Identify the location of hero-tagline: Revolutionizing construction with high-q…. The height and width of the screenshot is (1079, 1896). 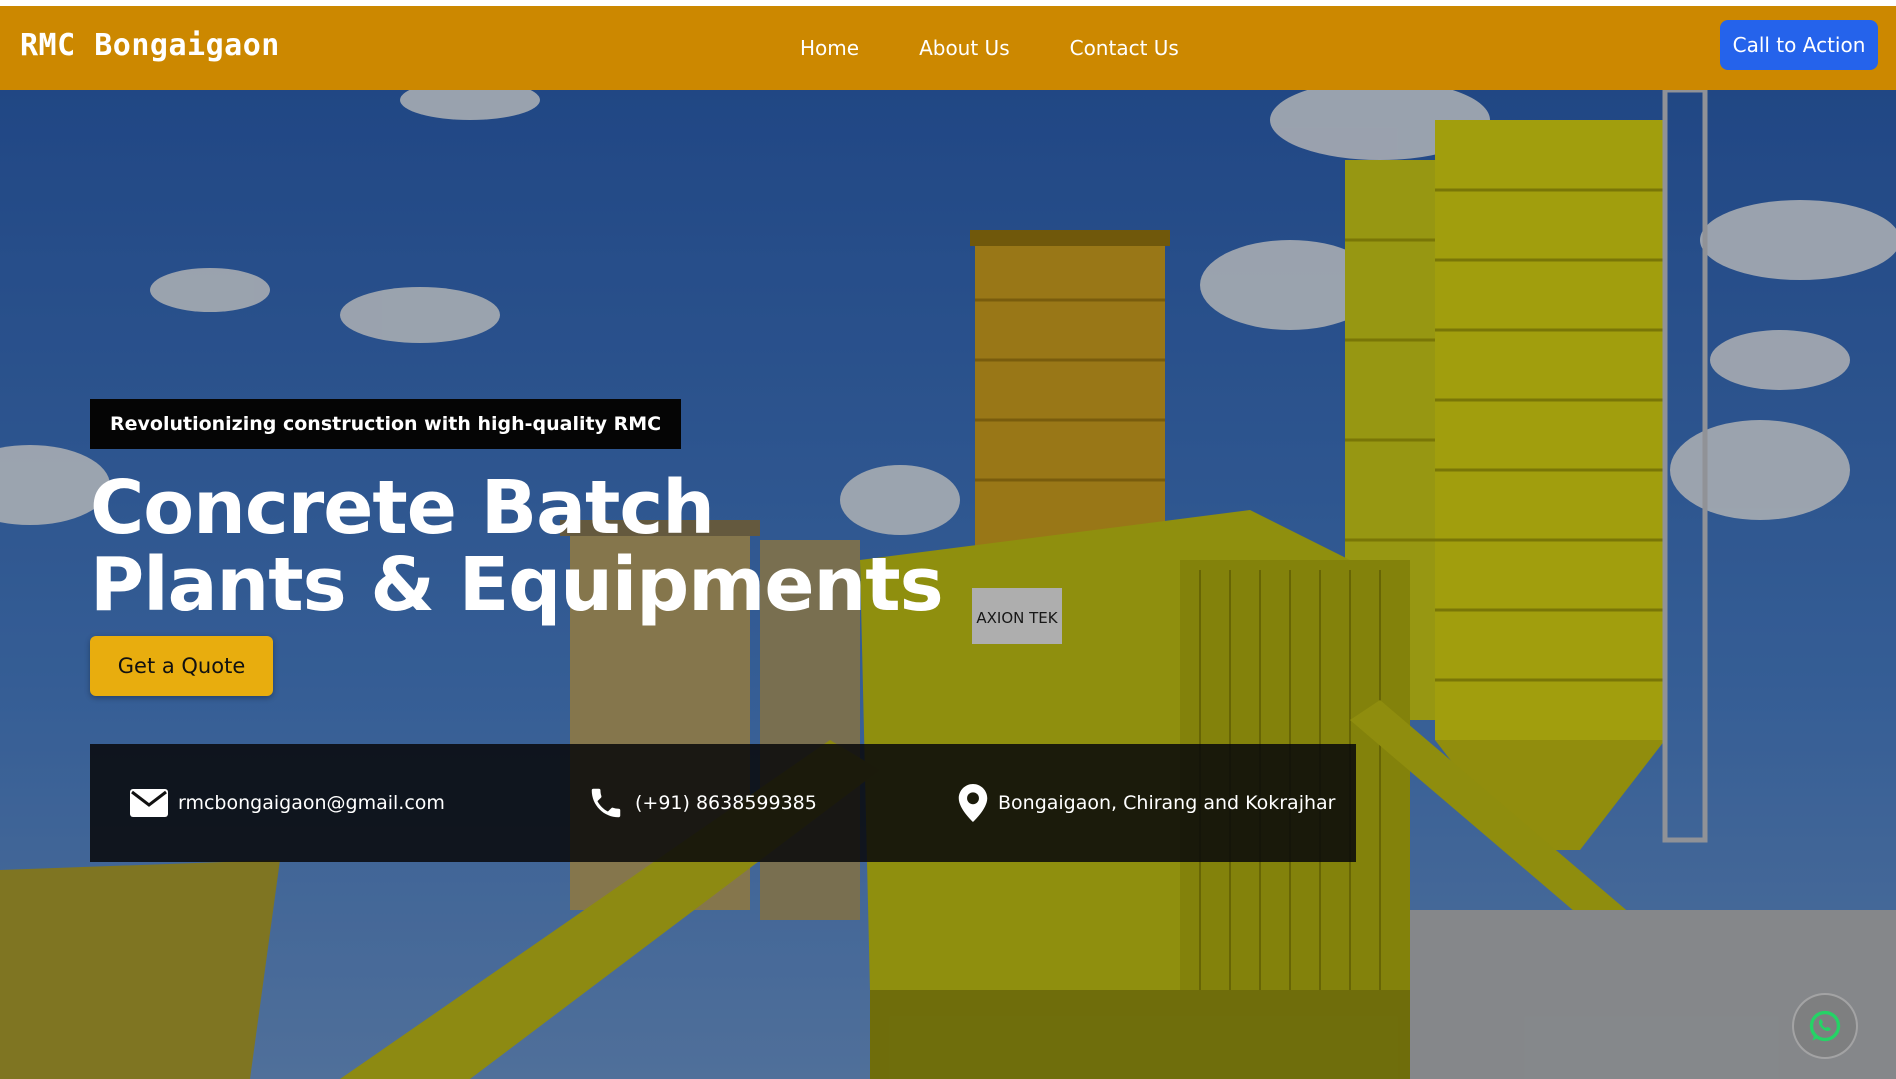
(386, 424).